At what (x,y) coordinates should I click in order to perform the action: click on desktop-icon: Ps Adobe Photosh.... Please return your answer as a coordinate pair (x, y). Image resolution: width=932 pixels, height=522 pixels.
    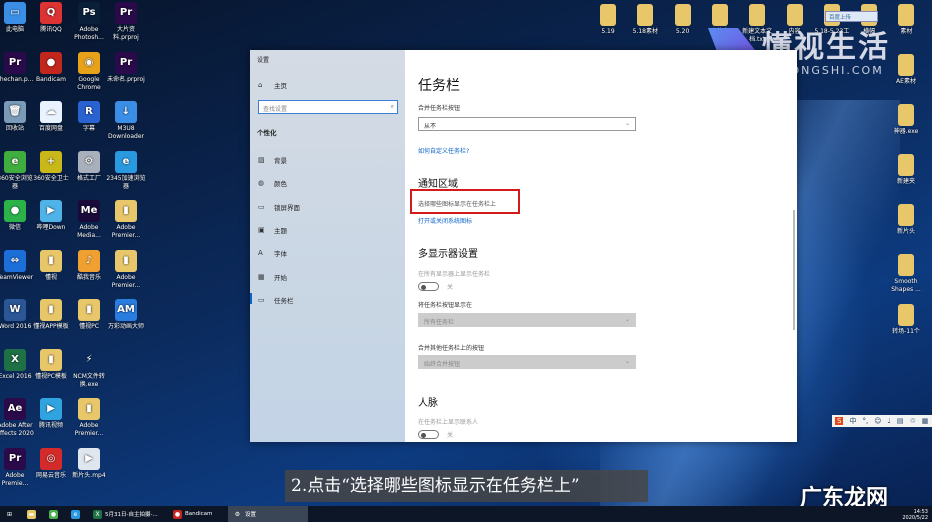
    Looking at the image, I should click on (89, 21).